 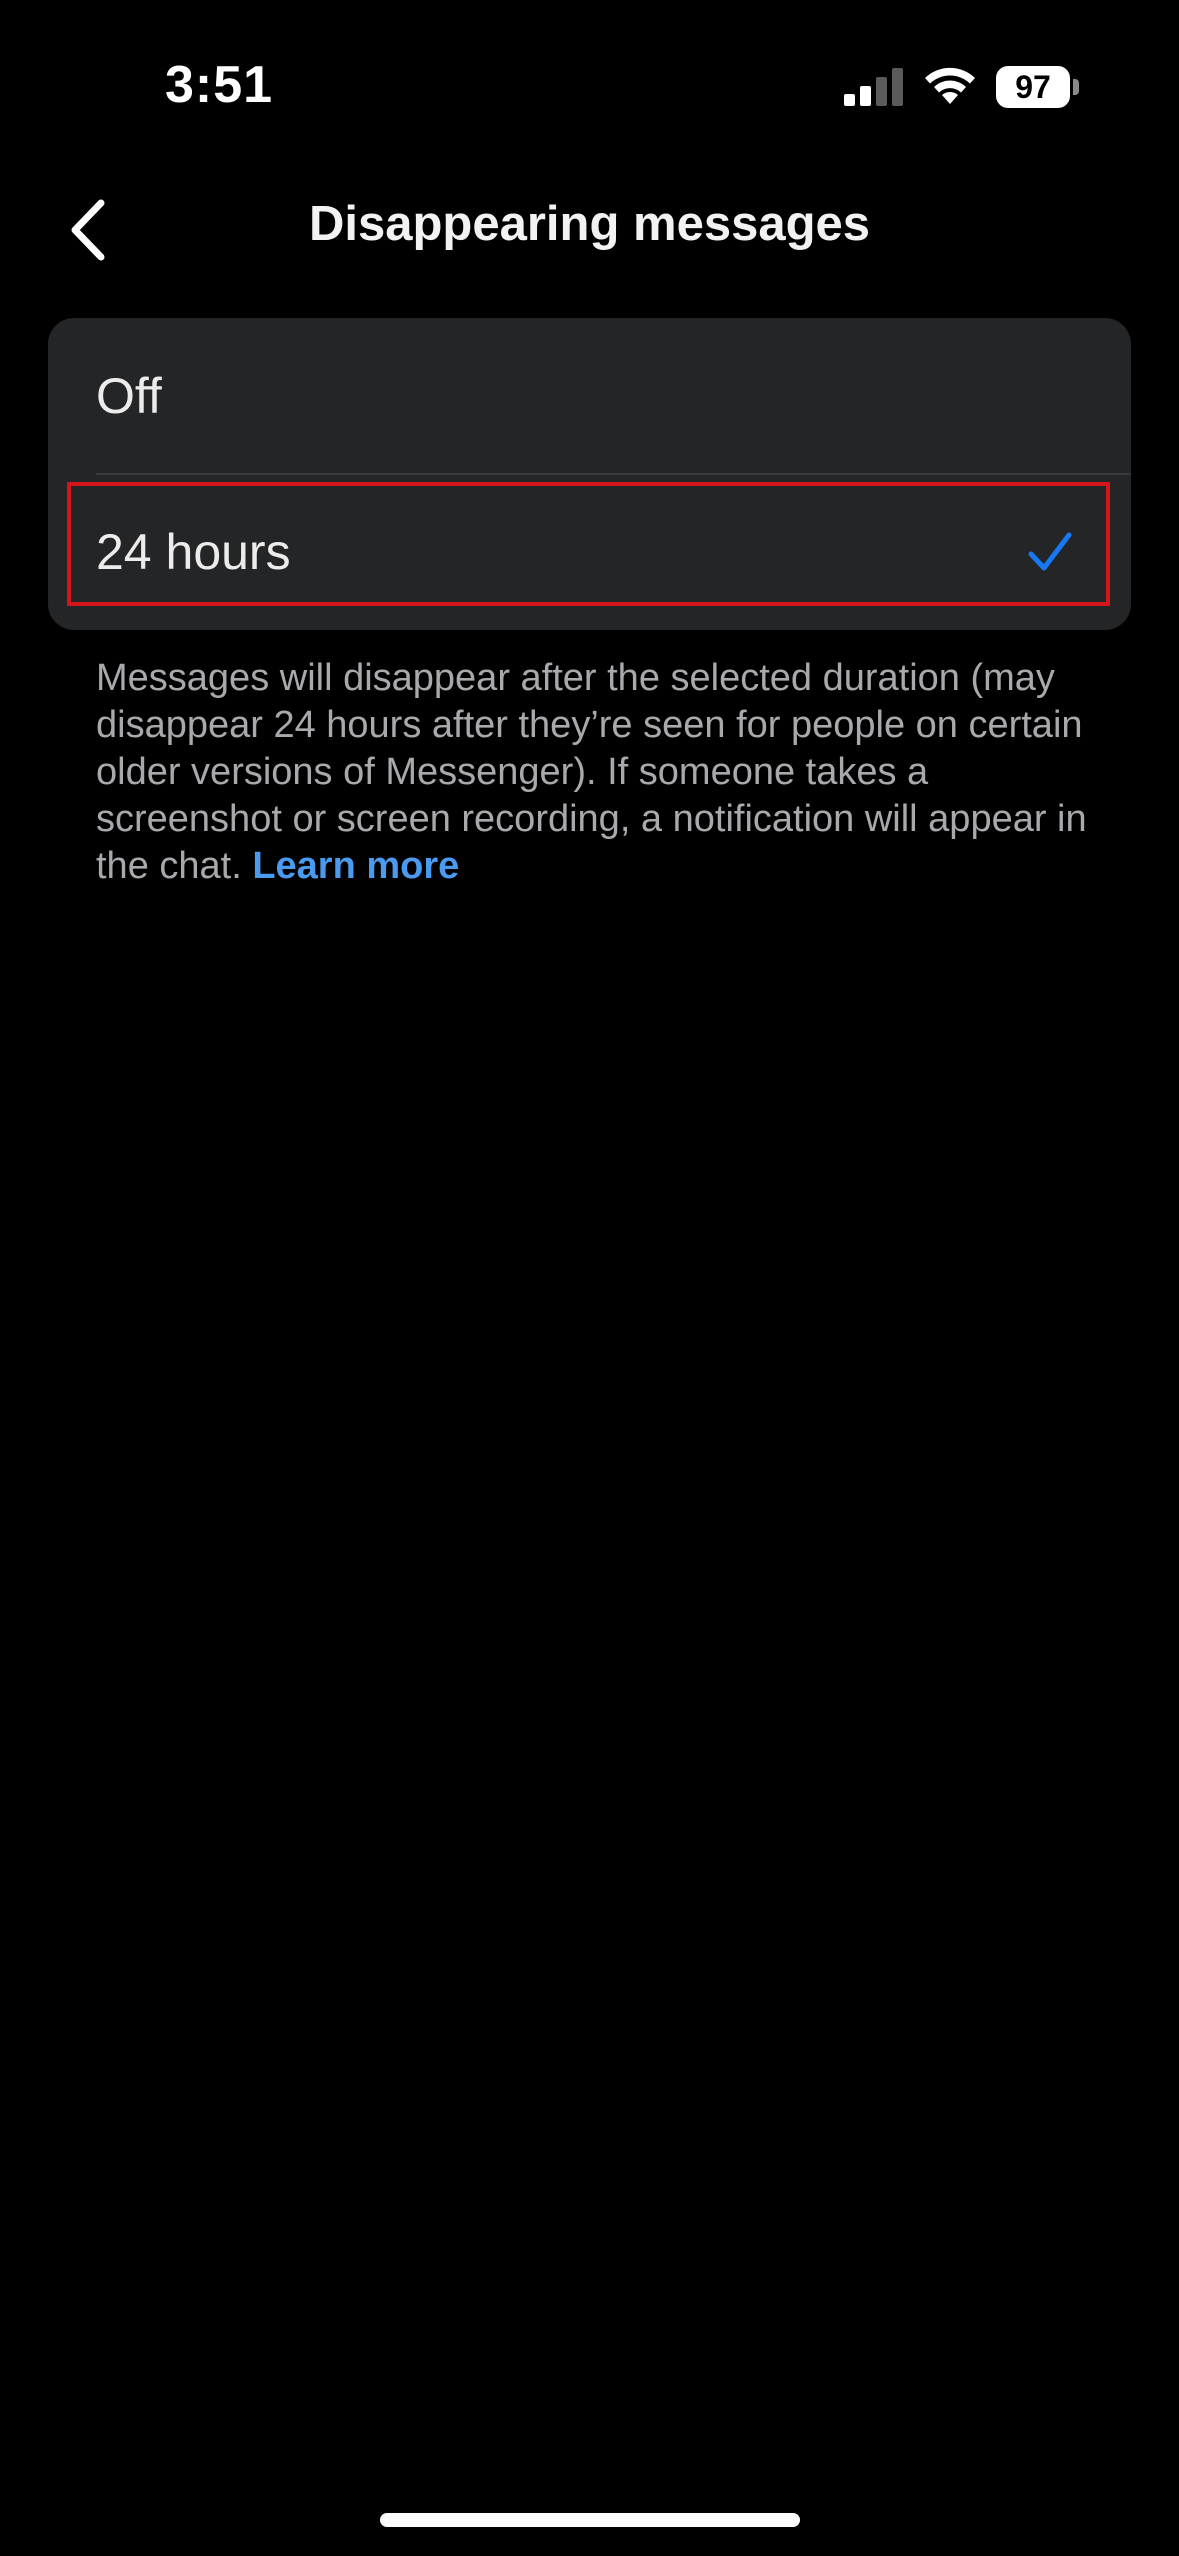 What do you see at coordinates (873, 87) in the screenshot?
I see `signal-icon` at bounding box center [873, 87].